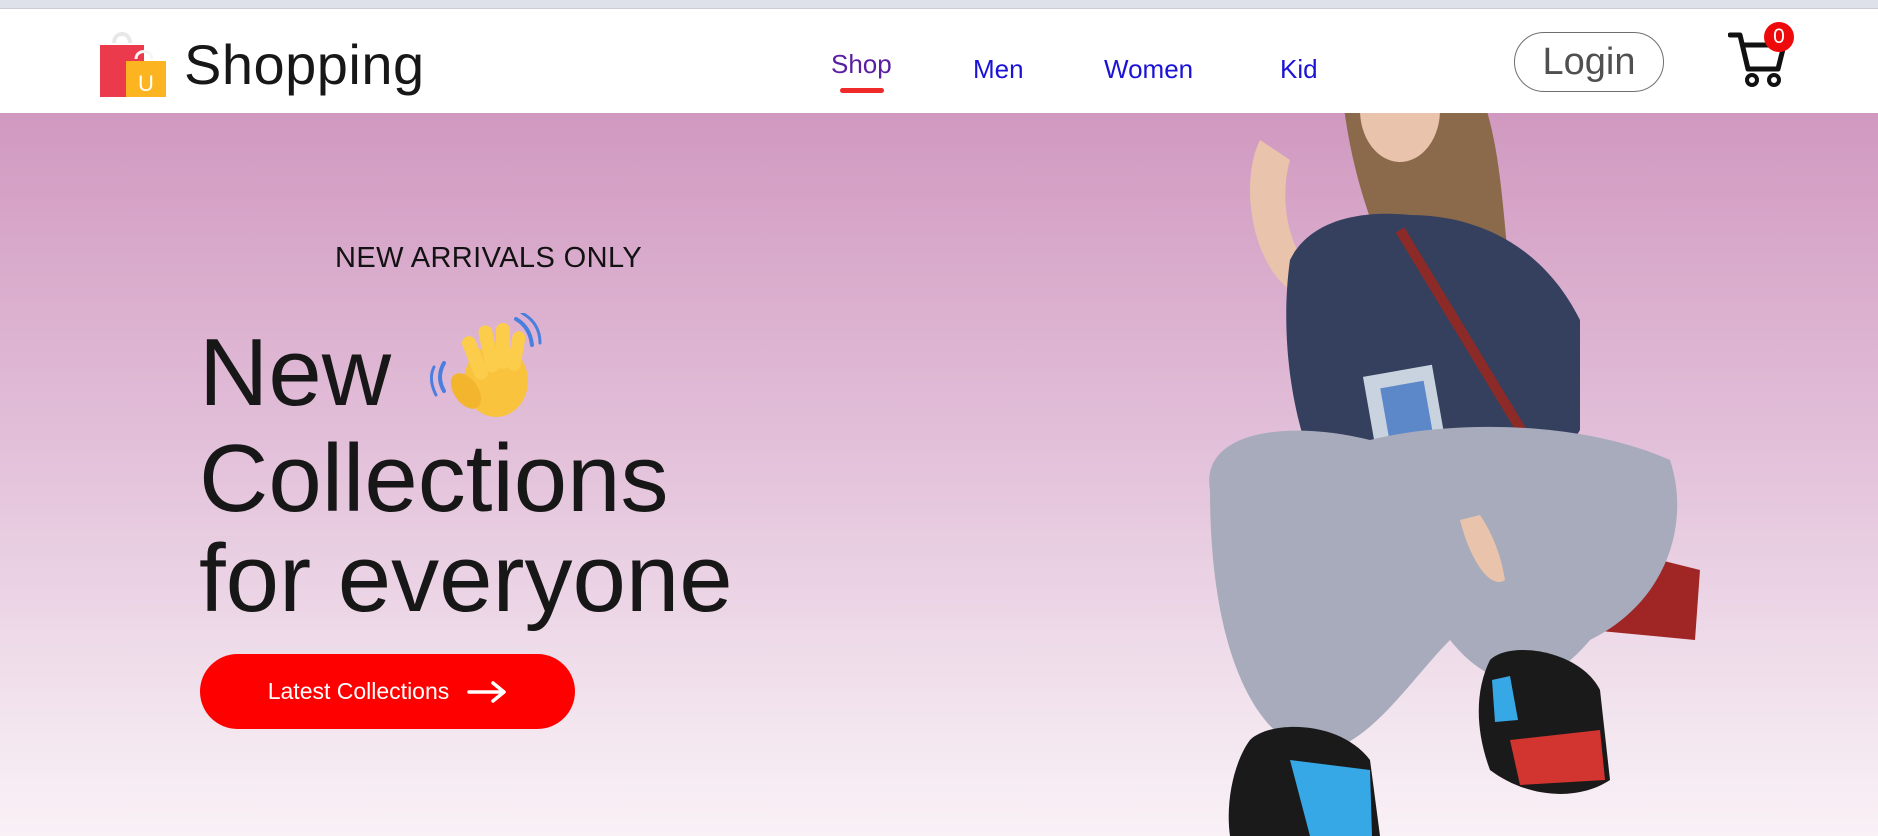  What do you see at coordinates (1299, 69) in the screenshot?
I see `nav-link-kid: Kid` at bounding box center [1299, 69].